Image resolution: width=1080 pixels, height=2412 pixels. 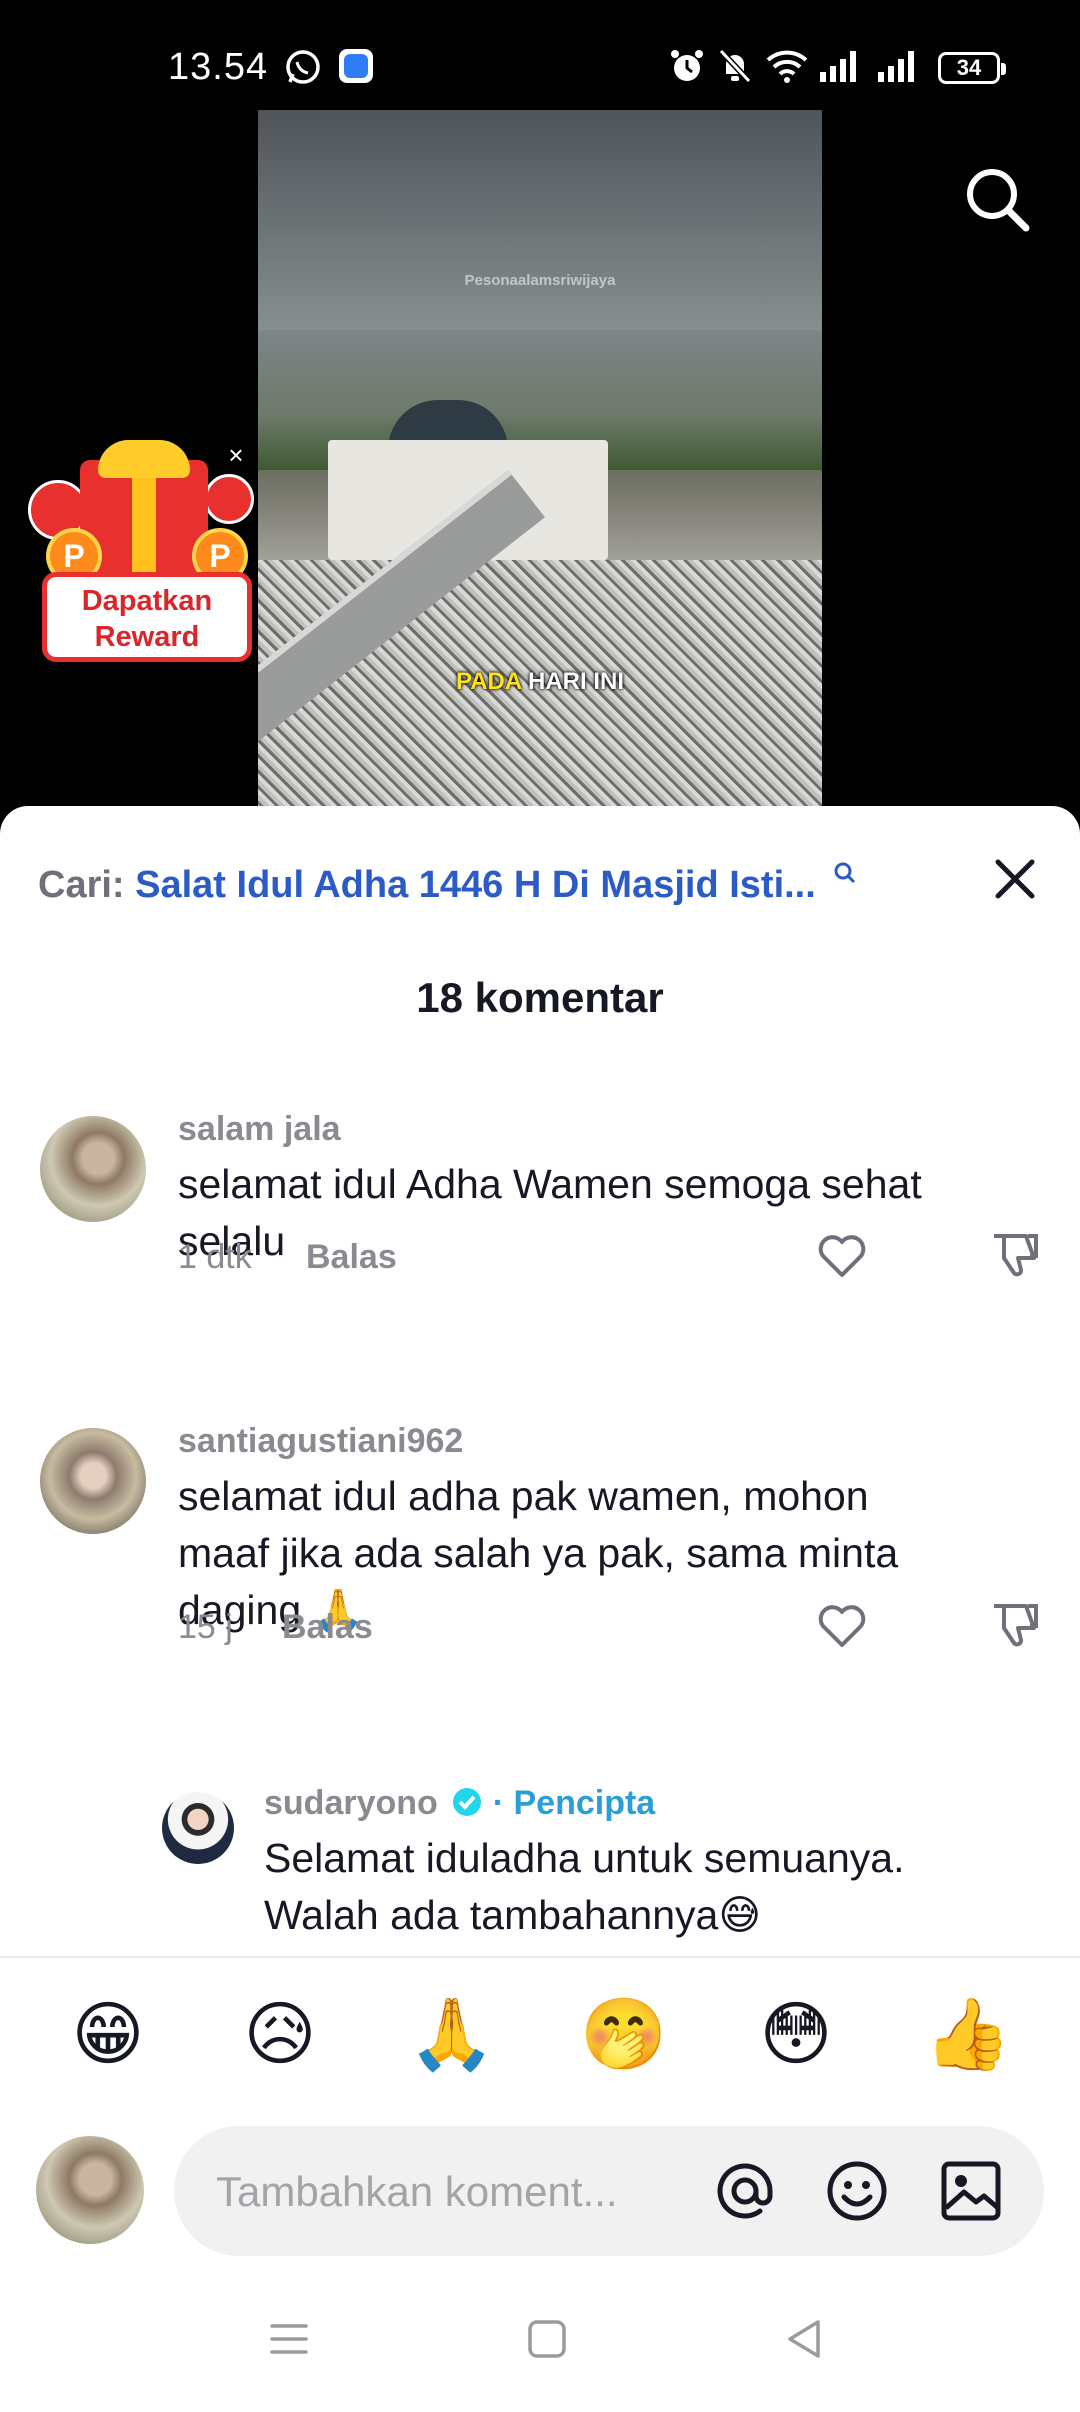 I want to click on emoji-button: 😥, so click(x=280, y=2034).